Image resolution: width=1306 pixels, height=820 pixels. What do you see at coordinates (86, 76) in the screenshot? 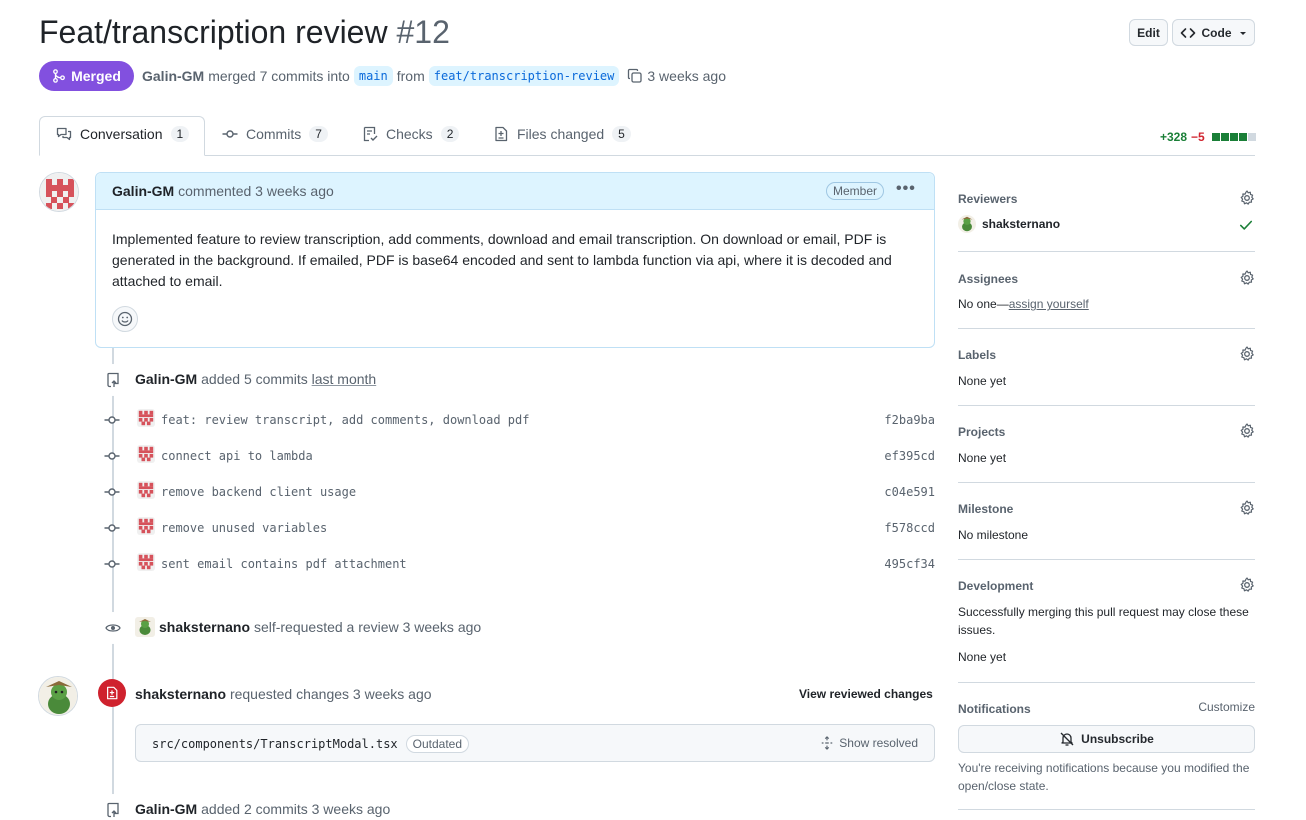
I see `merged-status-badge: Merged` at bounding box center [86, 76].